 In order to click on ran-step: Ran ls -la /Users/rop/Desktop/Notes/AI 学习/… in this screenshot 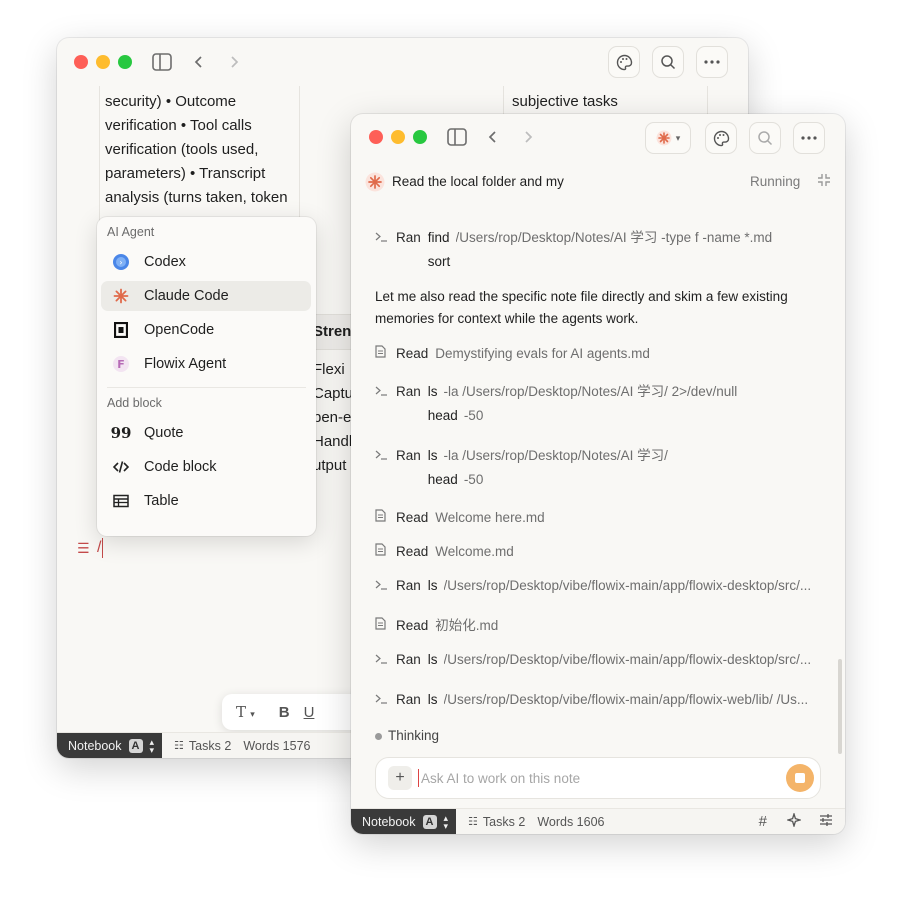, I will do `click(598, 392)`.